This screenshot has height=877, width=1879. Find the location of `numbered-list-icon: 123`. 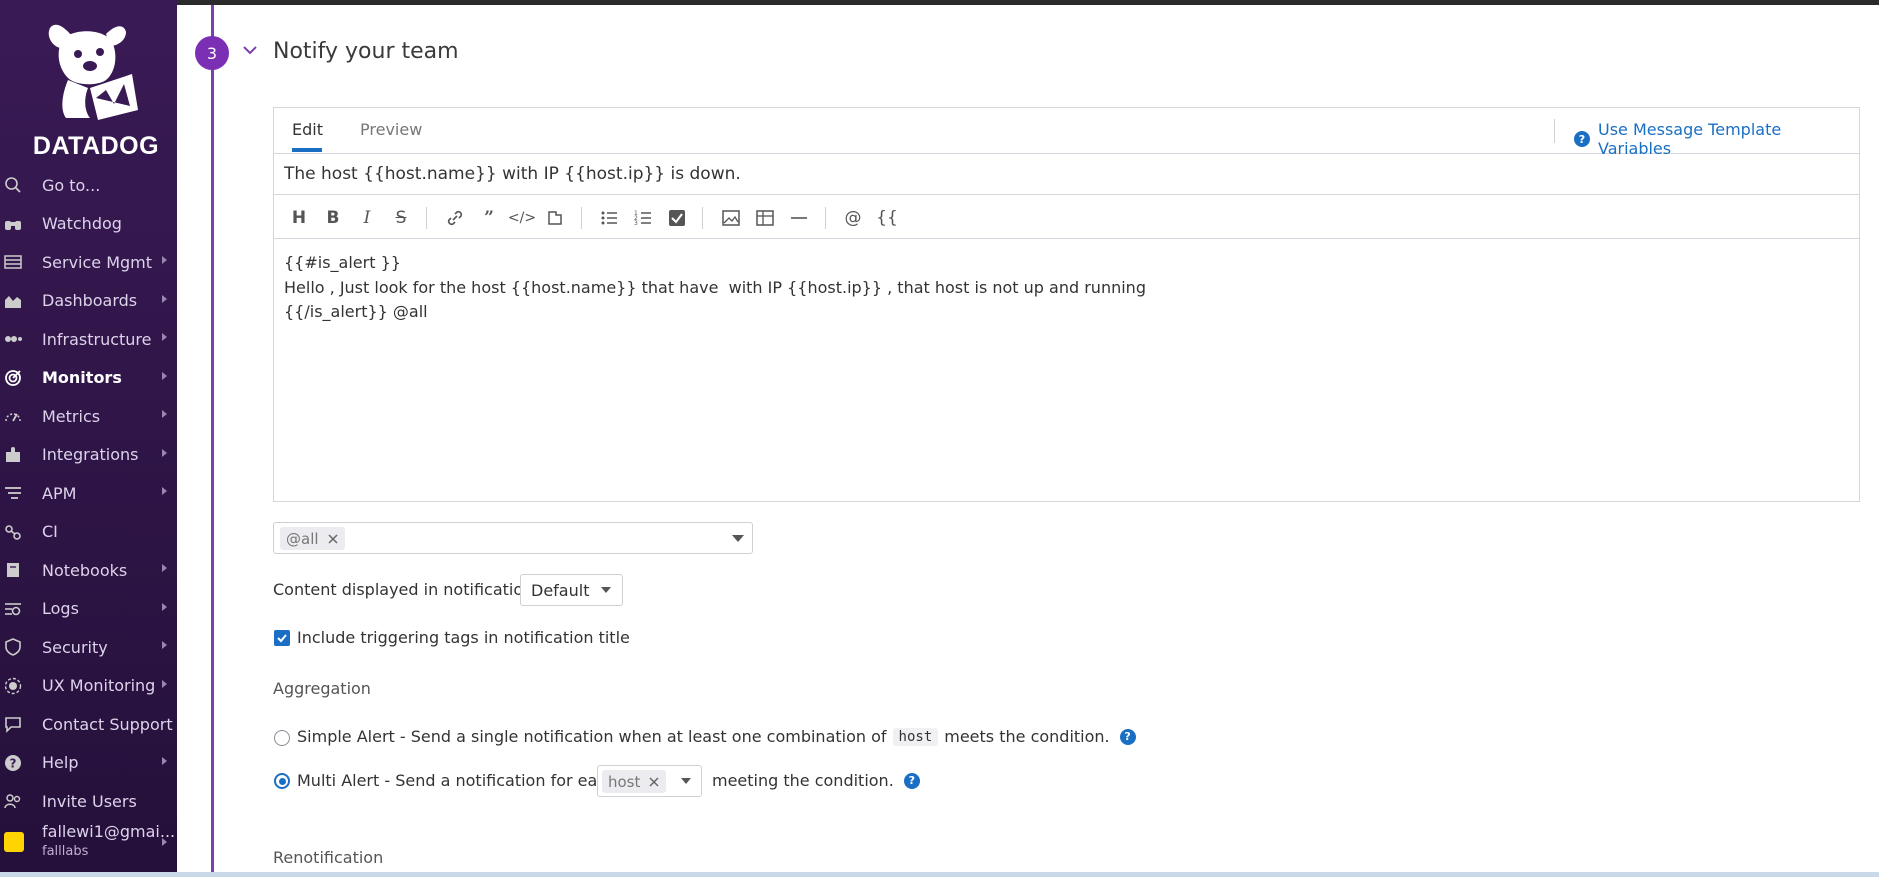

numbered-list-icon: 123 is located at coordinates (643, 218).